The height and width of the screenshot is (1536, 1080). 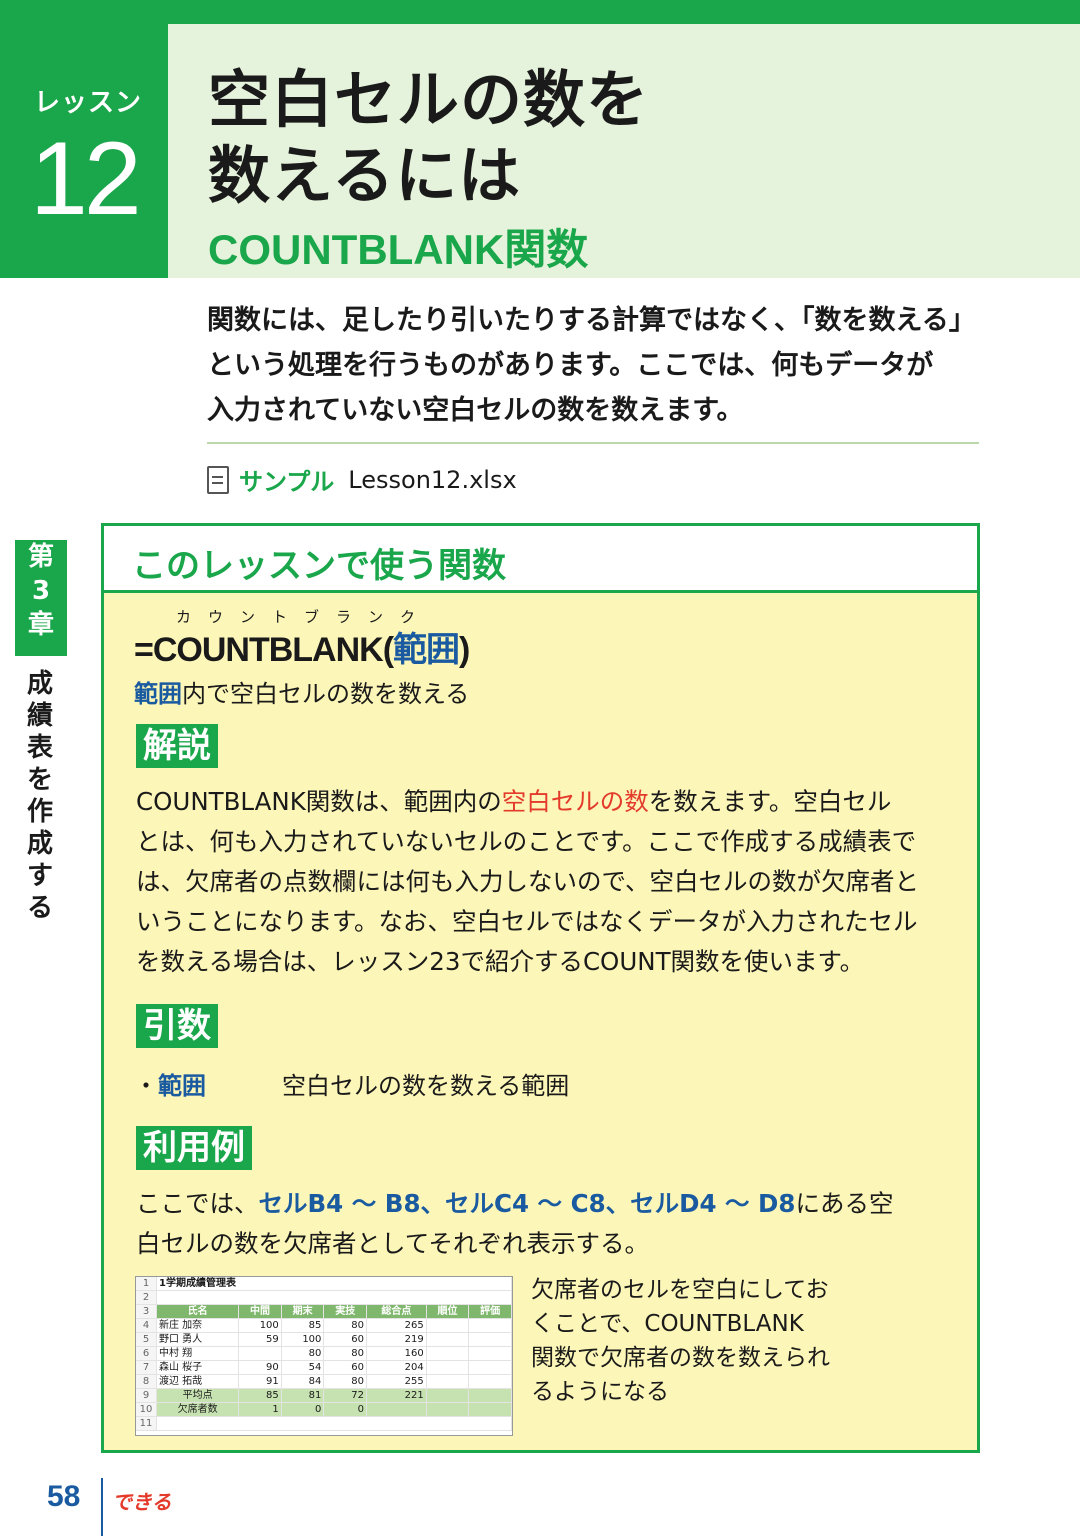 What do you see at coordinates (146, 1284) in the screenshot?
I see `row-number: 1` at bounding box center [146, 1284].